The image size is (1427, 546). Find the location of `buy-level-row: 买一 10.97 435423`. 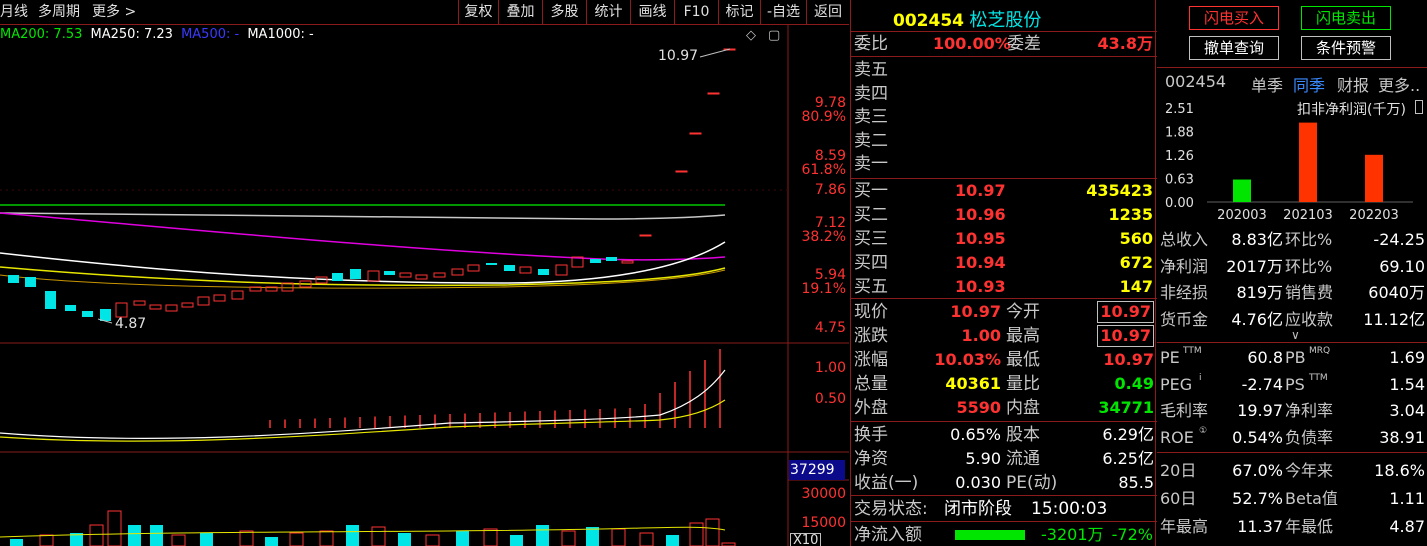

buy-level-row: 买一 10.97 435423 is located at coordinates (1004, 191).